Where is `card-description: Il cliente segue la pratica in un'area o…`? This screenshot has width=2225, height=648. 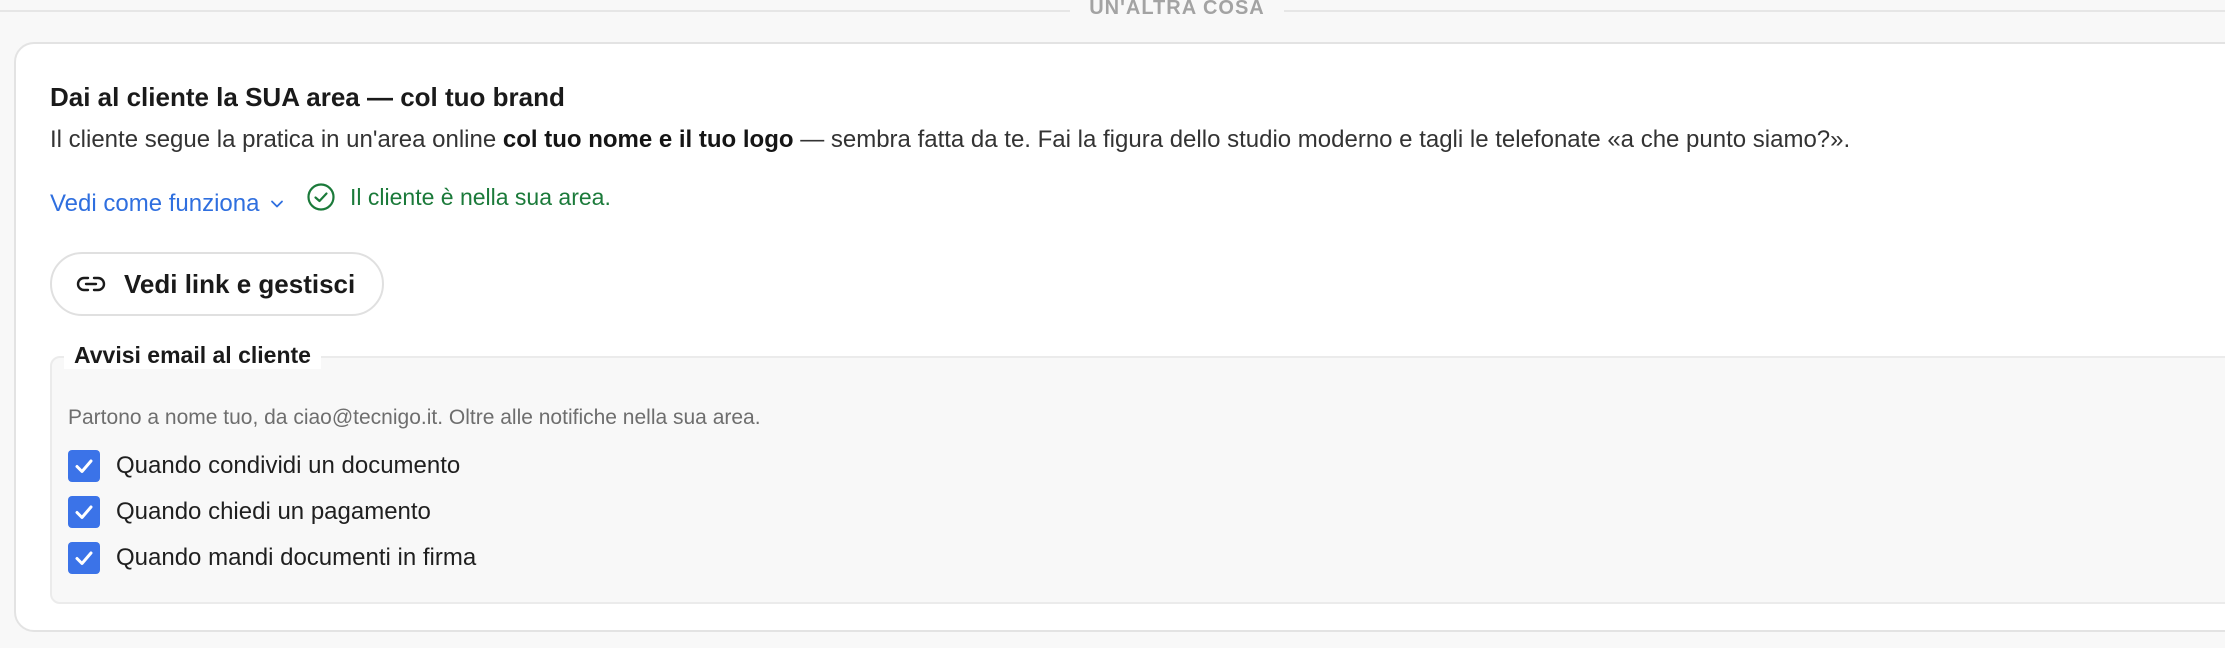
card-description: Il cliente segue la pratica in un'area o… is located at coordinates (950, 140).